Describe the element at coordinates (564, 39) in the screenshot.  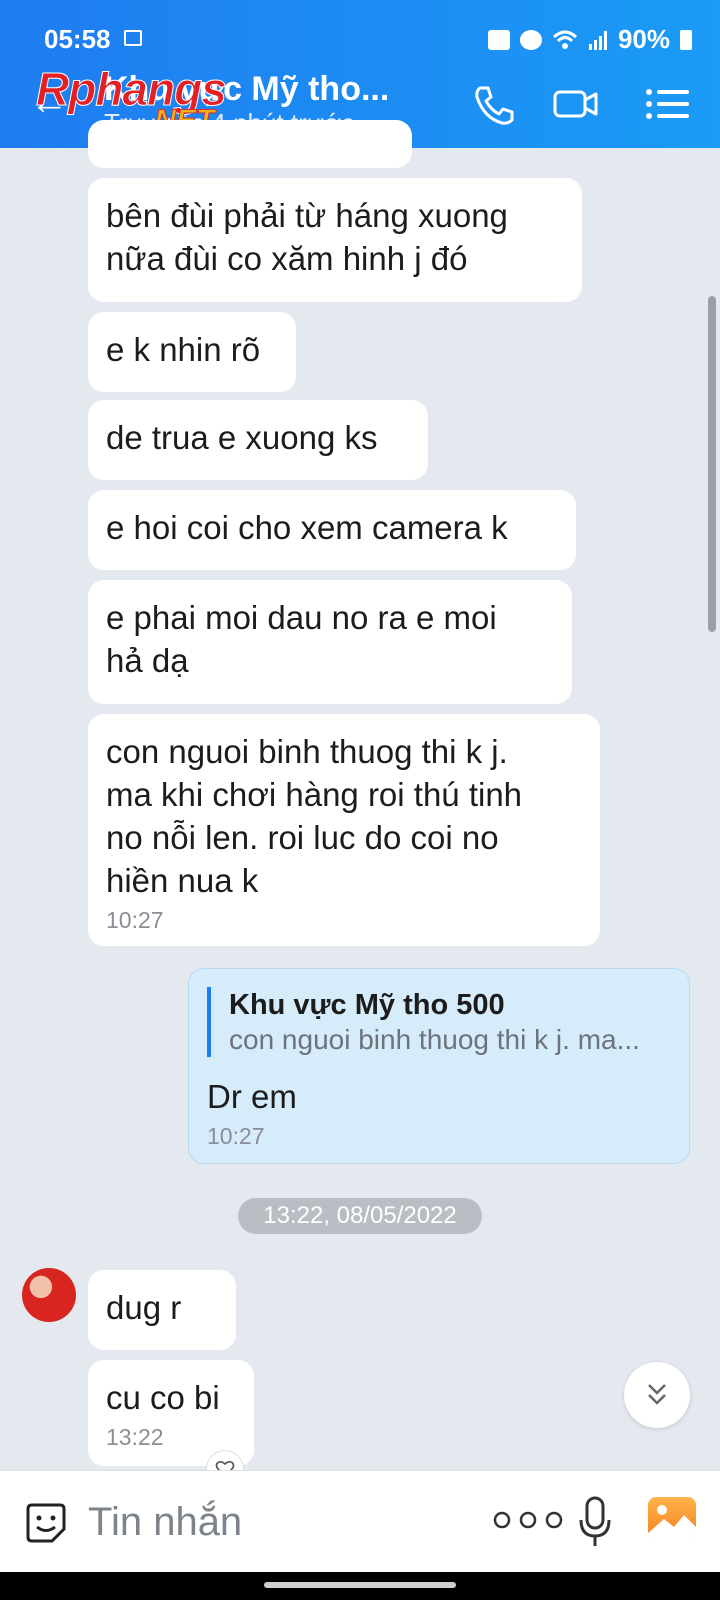
I see `wifi-icon` at that location.